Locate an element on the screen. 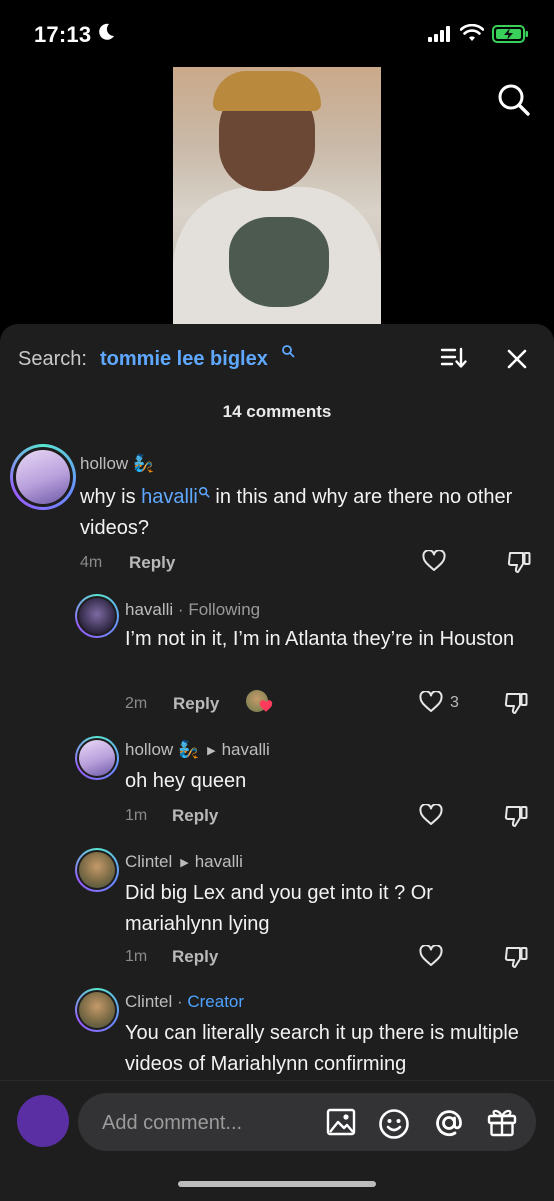  close-icon is located at coordinates (517, 361).